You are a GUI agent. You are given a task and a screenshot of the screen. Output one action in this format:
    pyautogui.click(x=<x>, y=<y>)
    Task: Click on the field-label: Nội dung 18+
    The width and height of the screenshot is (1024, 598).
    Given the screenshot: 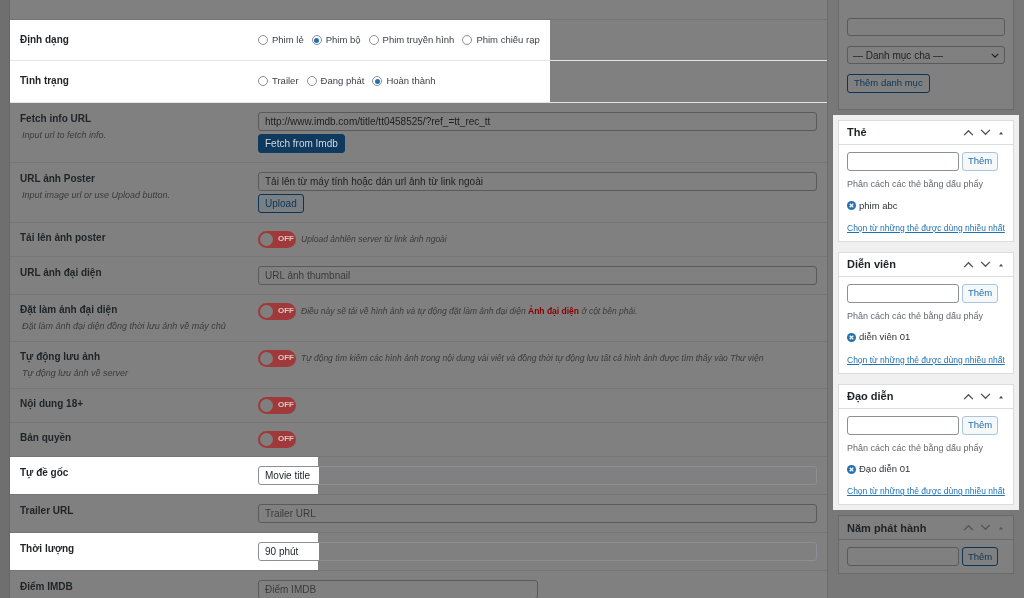 What is the action you would take?
    pyautogui.click(x=52, y=403)
    